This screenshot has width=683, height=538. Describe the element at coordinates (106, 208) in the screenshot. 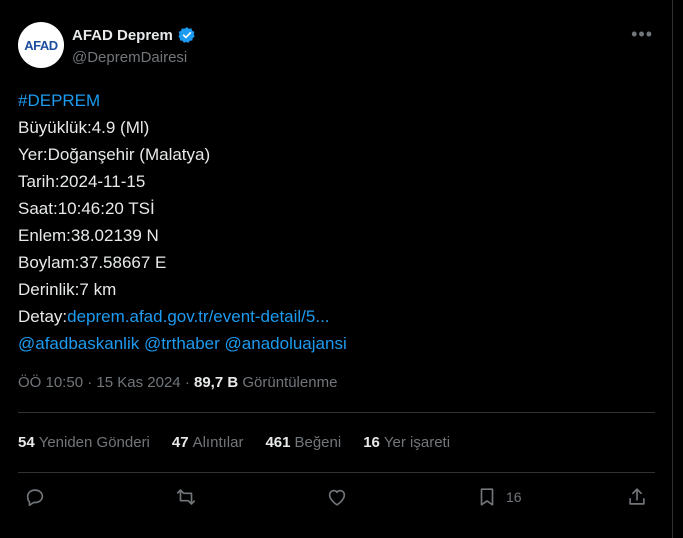

I see `time-value: 10:46:20 TSİ` at that location.